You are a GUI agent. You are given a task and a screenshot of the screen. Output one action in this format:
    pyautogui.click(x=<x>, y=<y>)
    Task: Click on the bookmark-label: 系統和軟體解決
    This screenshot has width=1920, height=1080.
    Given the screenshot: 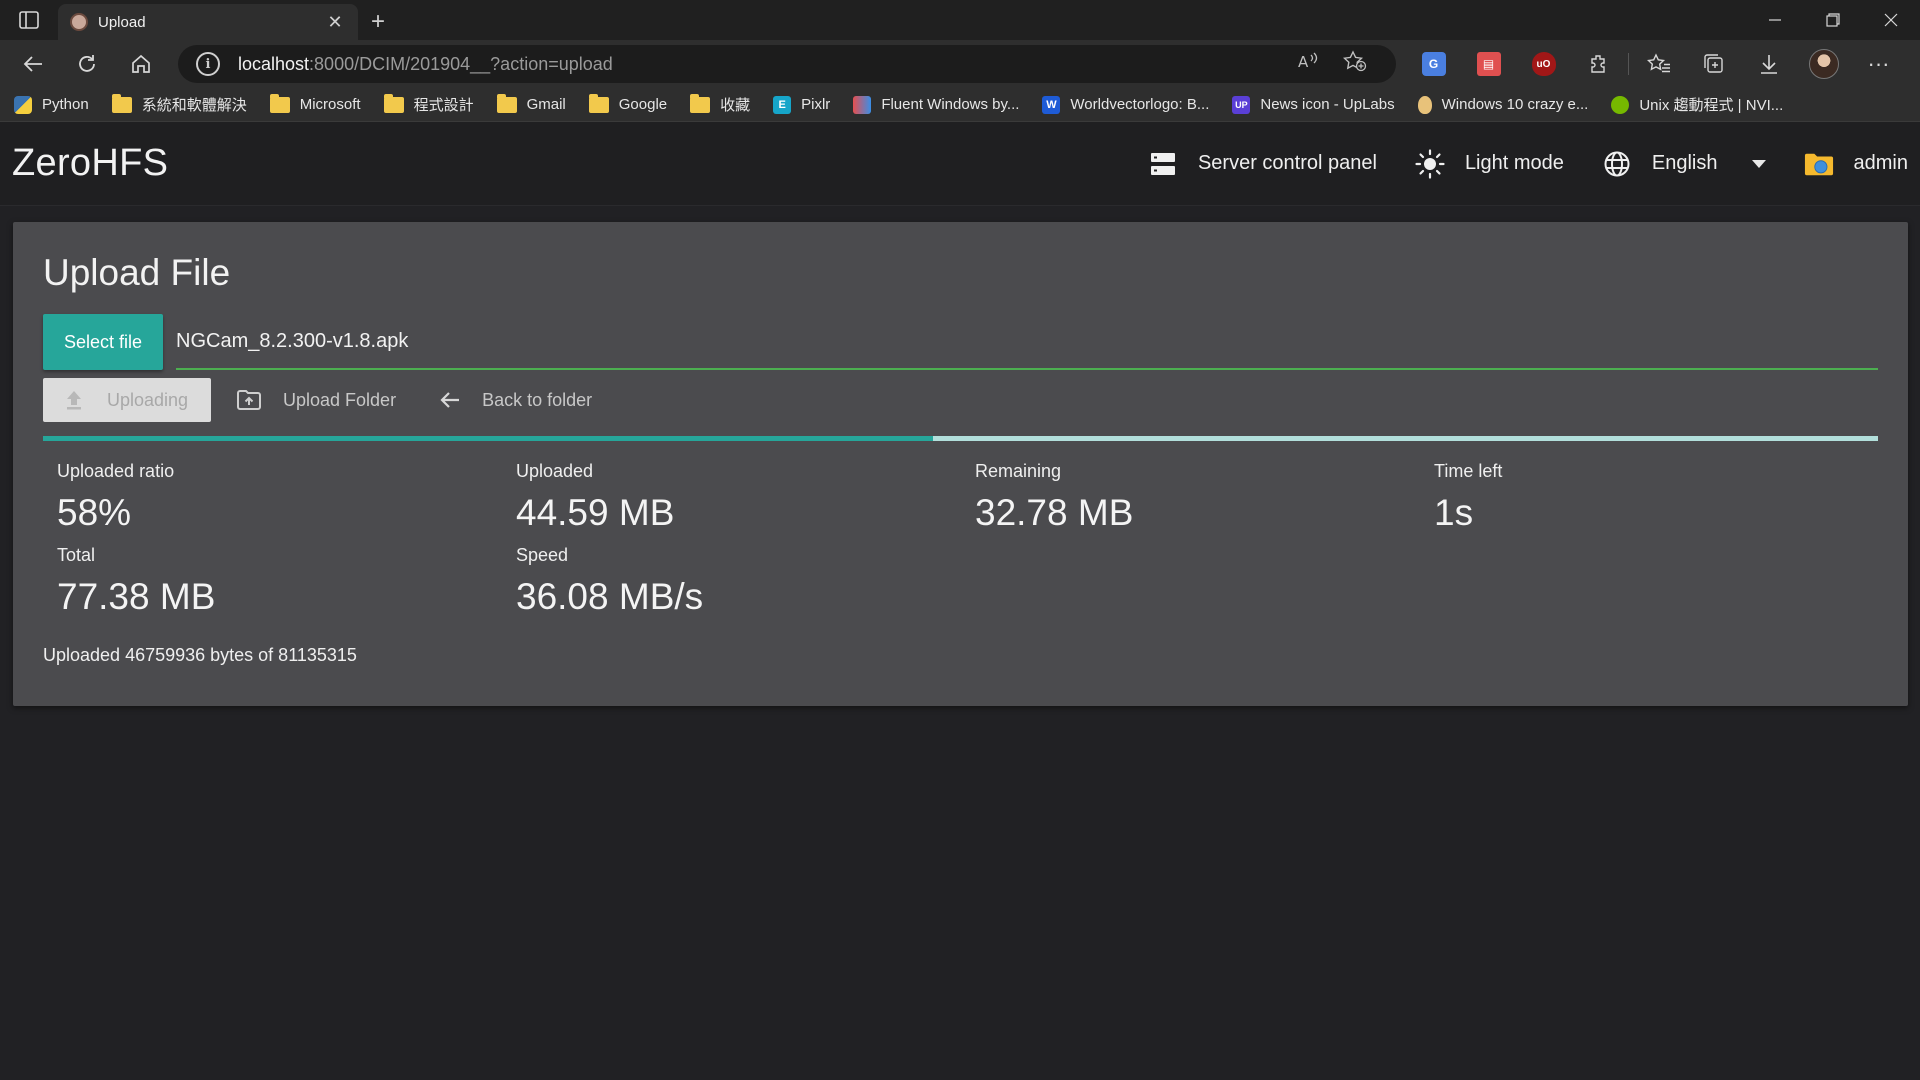 What is the action you would take?
    pyautogui.click(x=194, y=105)
    